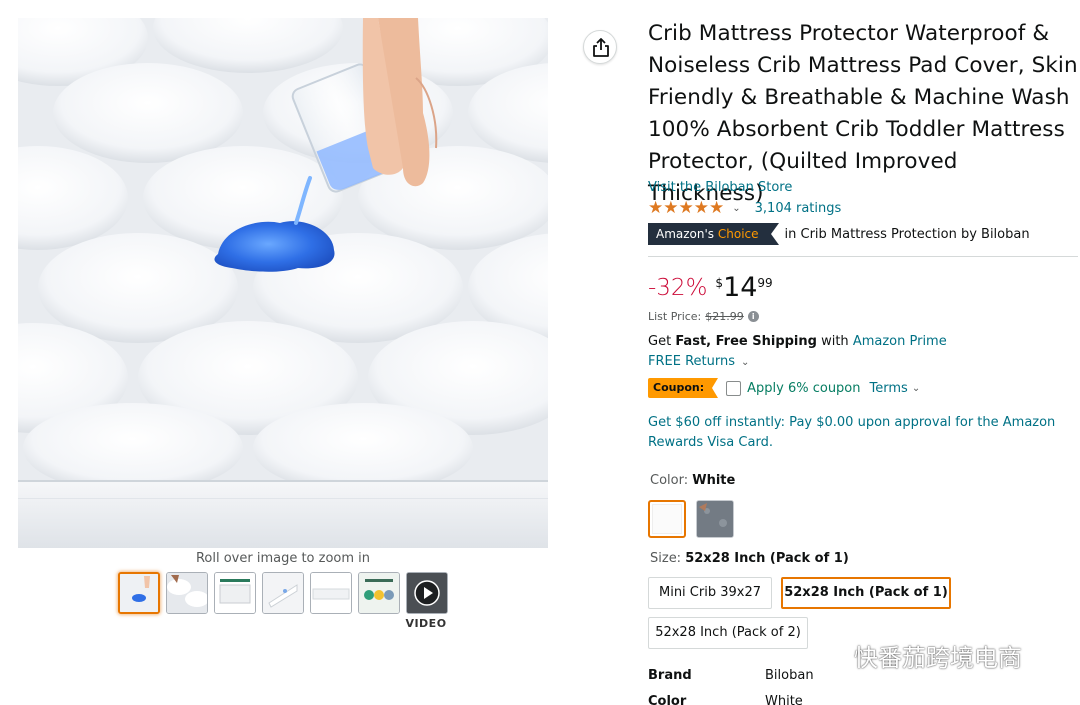  Describe the element at coordinates (740, 287) in the screenshot. I see `price-whole: 14` at that location.